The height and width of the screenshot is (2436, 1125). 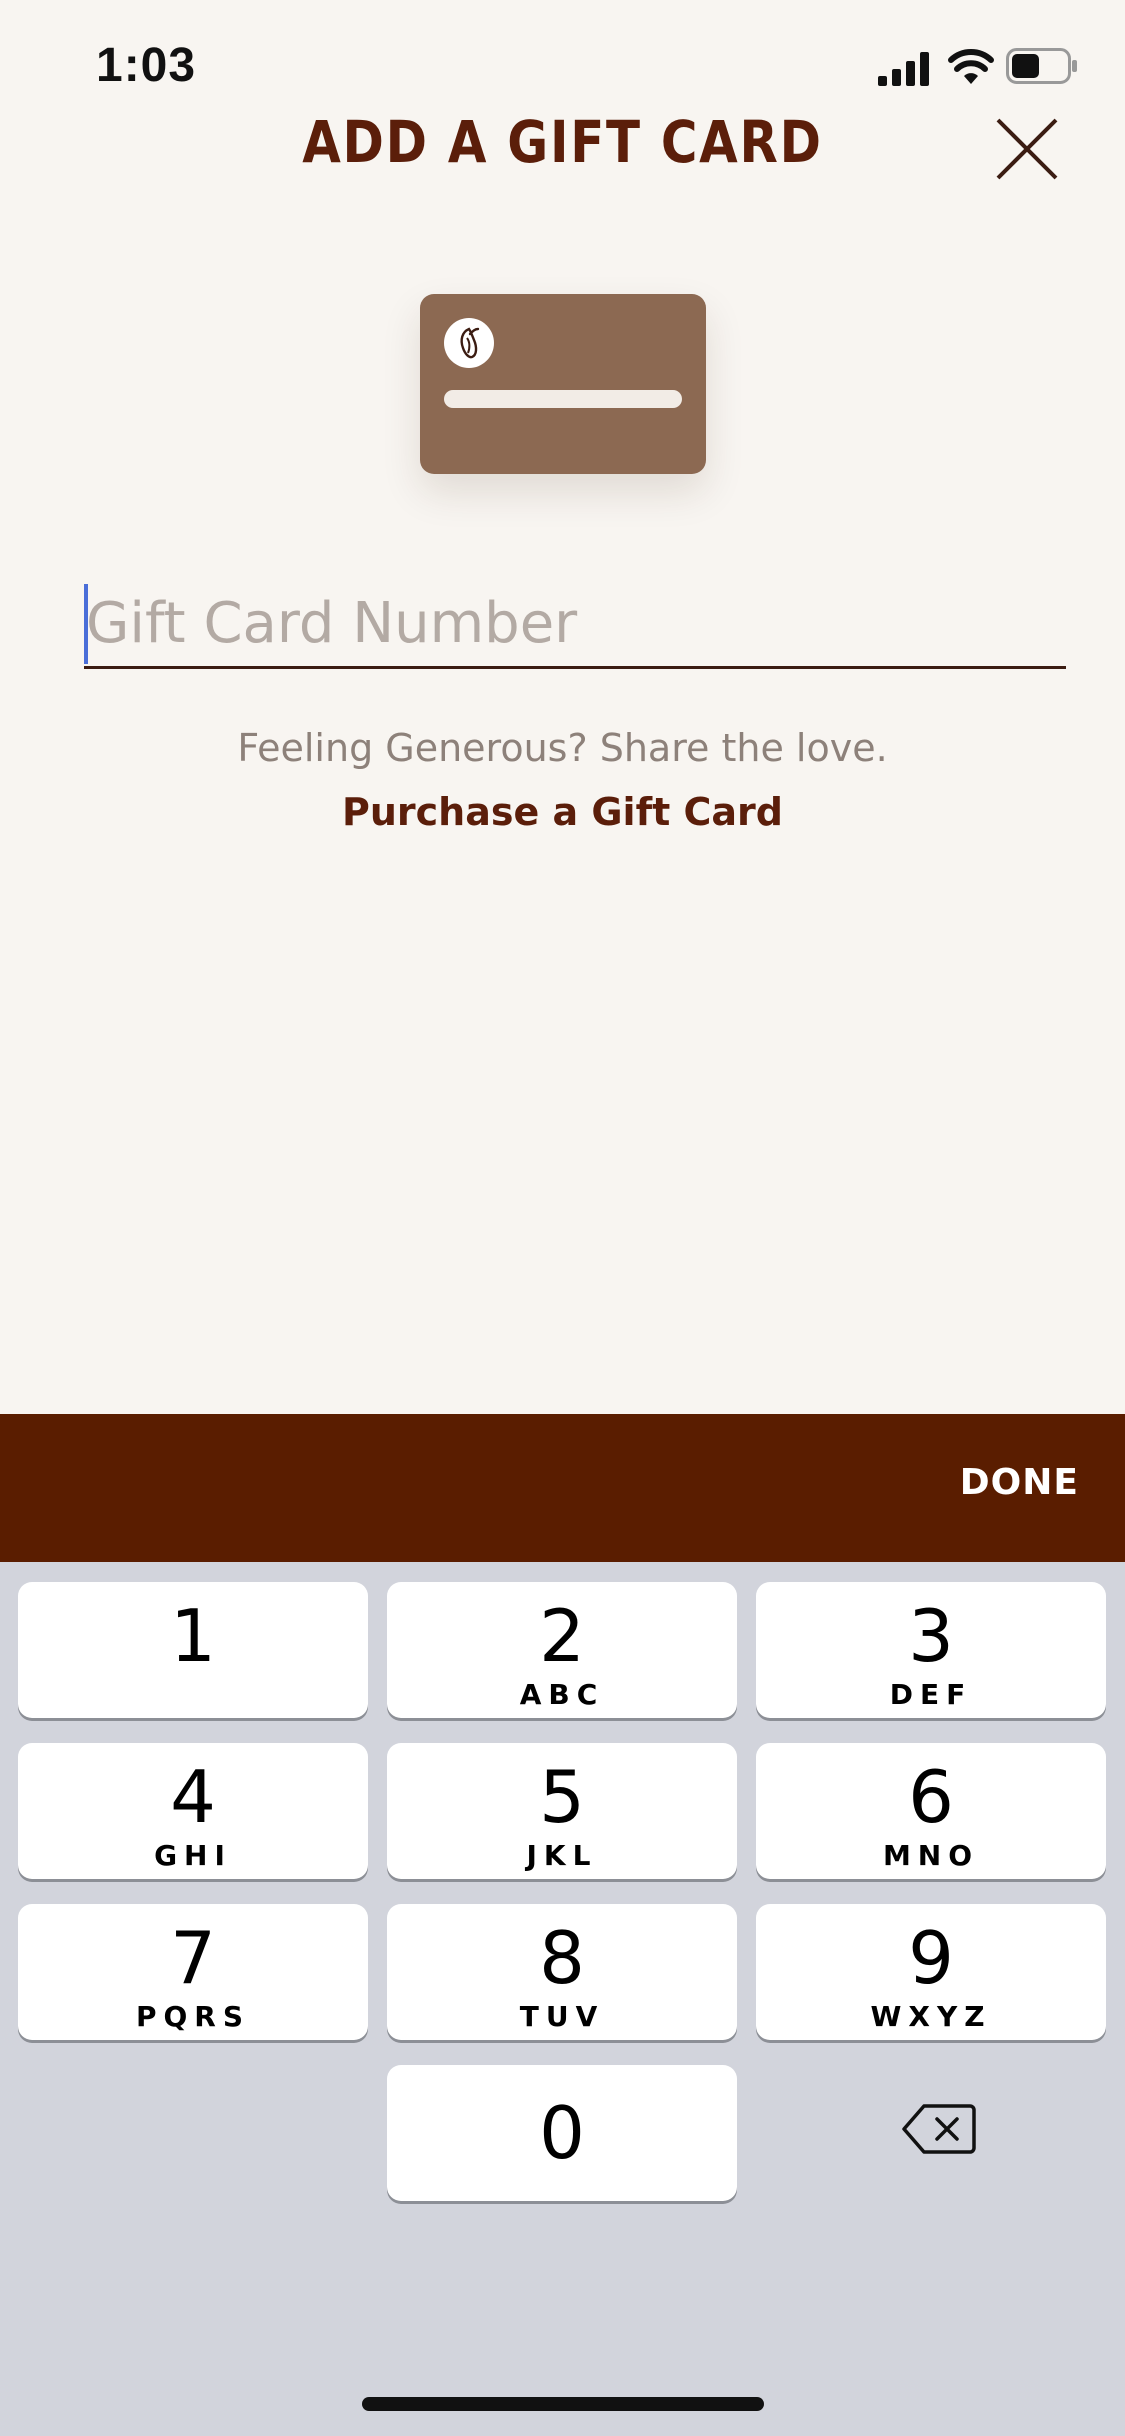 I want to click on key-digit: 6, so click(x=931, y=1797).